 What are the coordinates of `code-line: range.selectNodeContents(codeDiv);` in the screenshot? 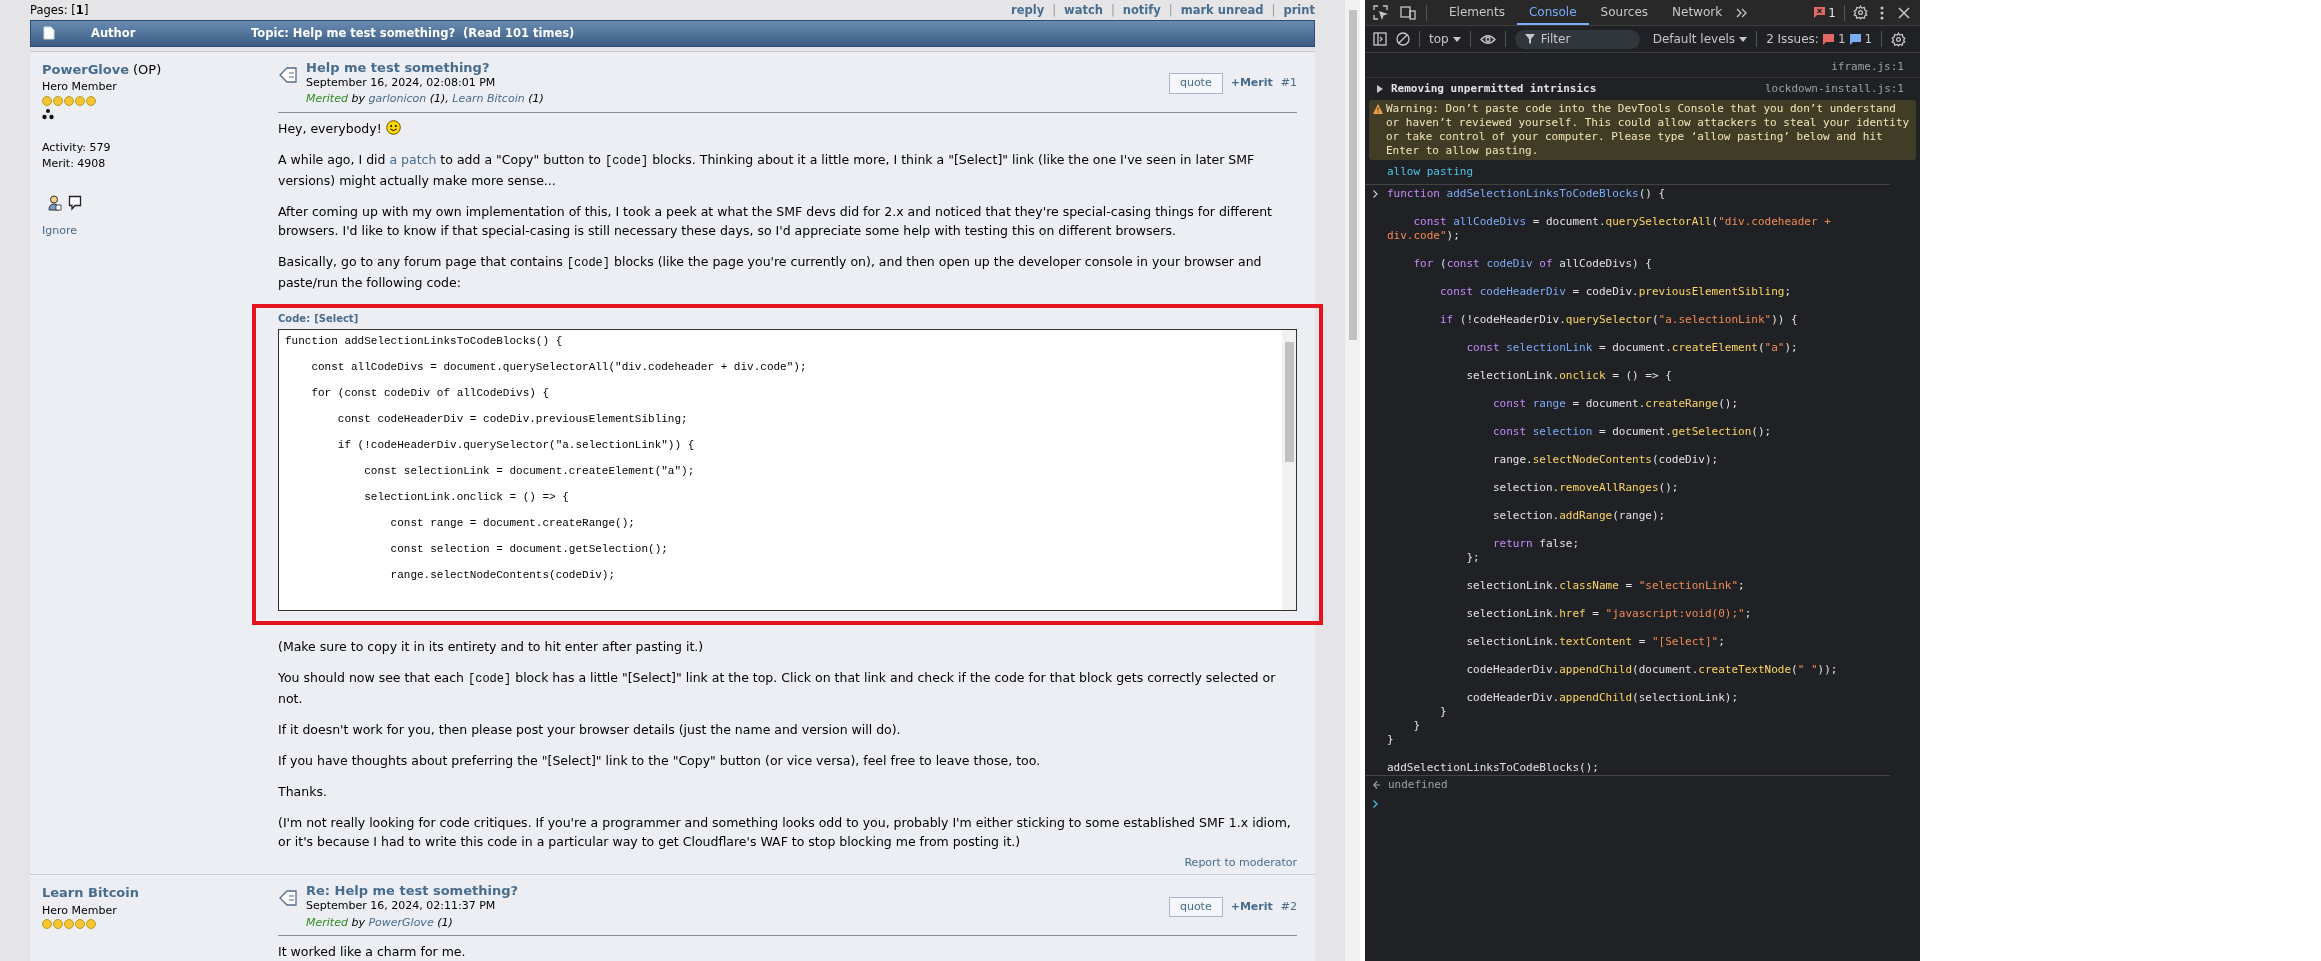 It's located at (503, 574).